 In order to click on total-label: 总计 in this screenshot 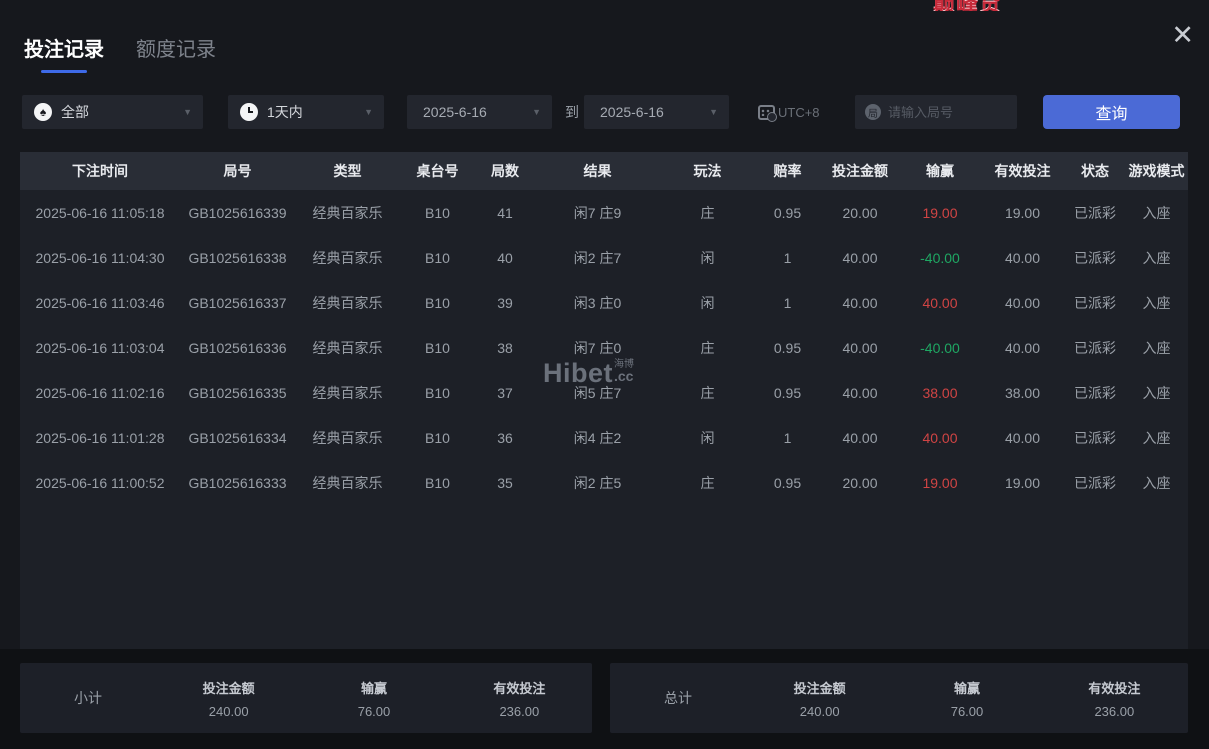, I will do `click(678, 698)`.